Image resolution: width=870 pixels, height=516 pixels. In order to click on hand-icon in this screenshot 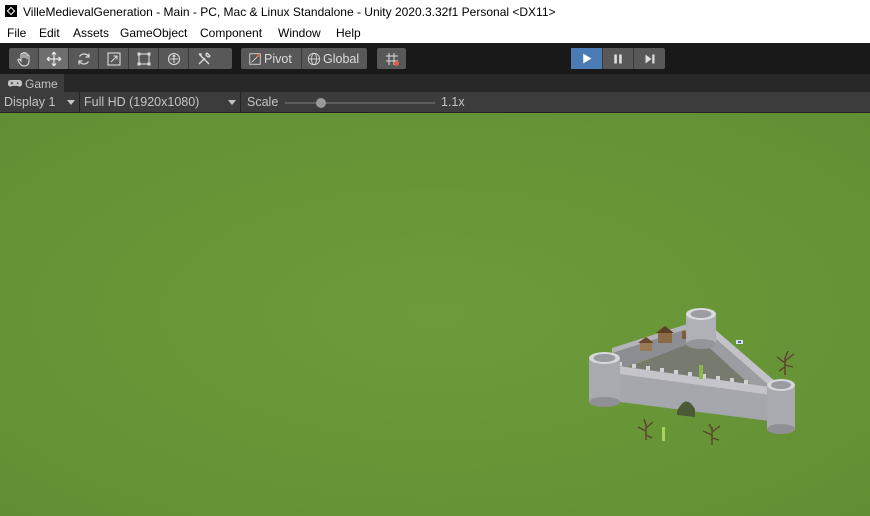, I will do `click(23, 59)`.